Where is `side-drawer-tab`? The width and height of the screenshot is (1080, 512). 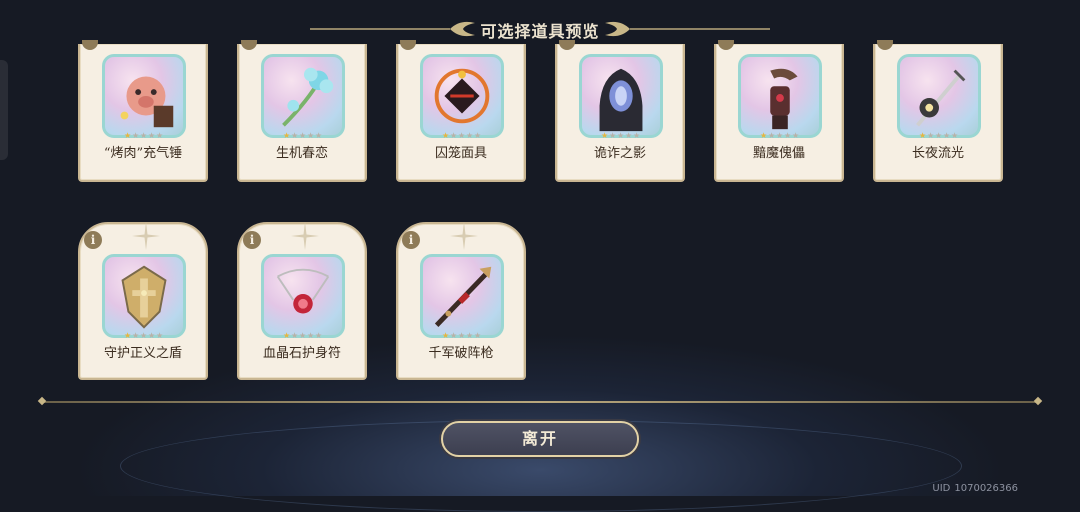
side-drawer-tab is located at coordinates (4, 110).